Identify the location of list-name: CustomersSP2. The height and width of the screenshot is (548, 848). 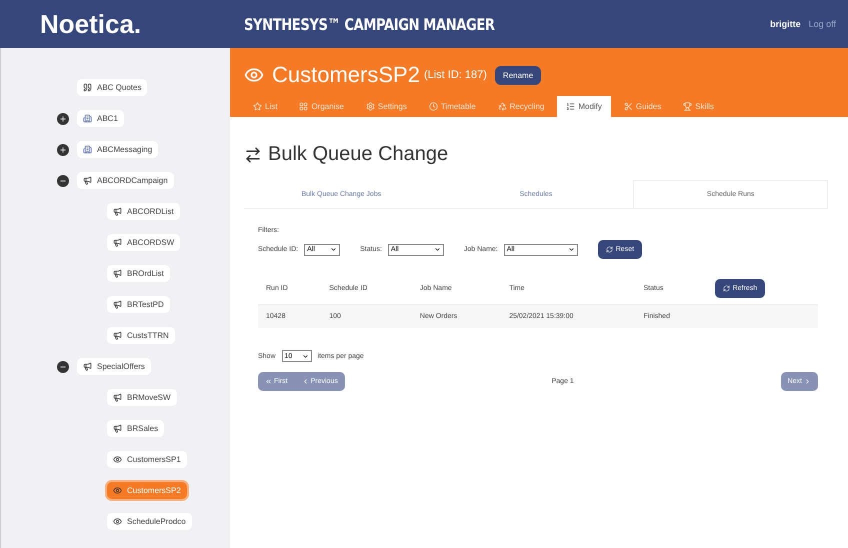
(346, 75).